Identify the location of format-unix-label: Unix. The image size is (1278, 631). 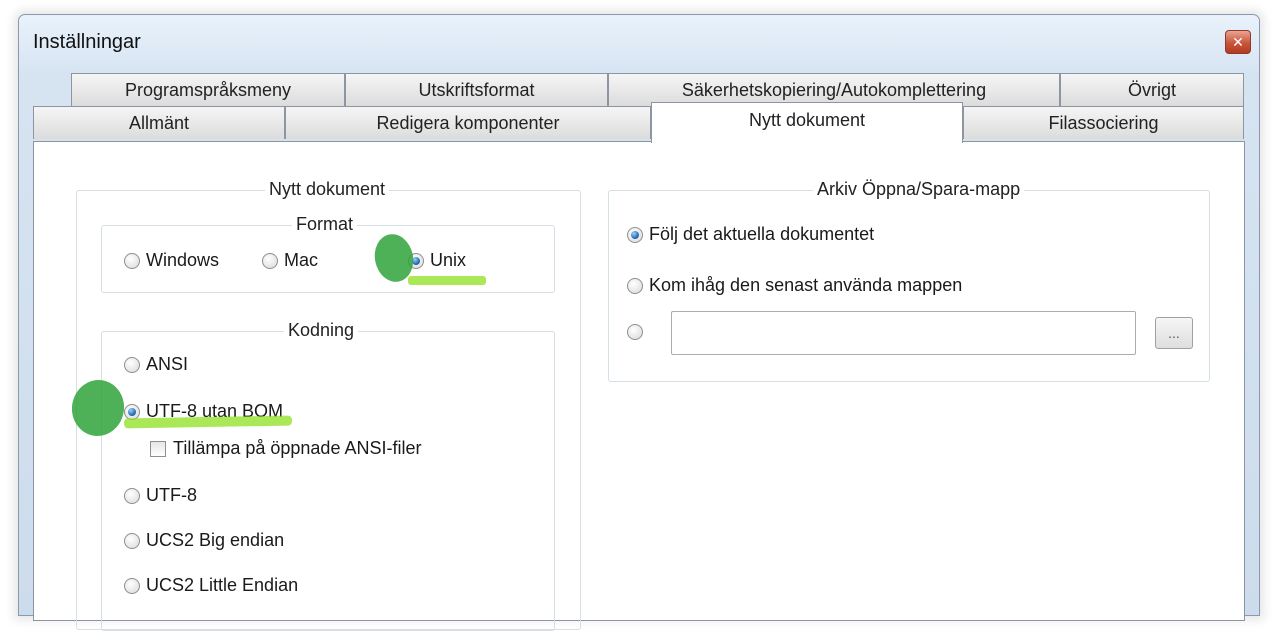
(448, 260).